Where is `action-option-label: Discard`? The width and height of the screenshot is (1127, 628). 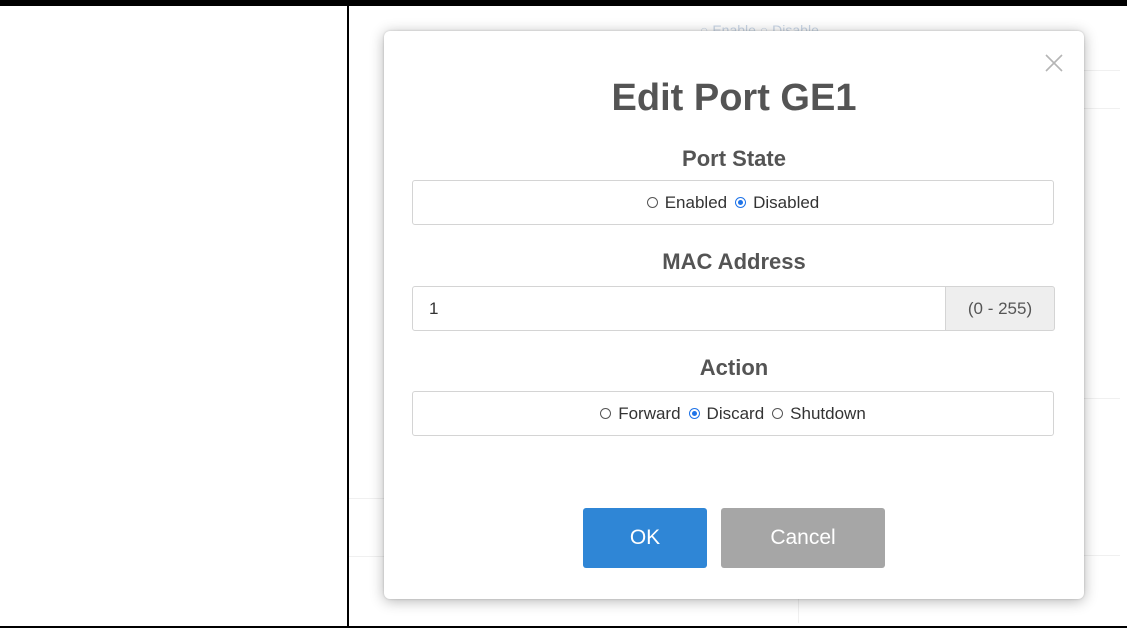 action-option-label: Discard is located at coordinates (735, 413).